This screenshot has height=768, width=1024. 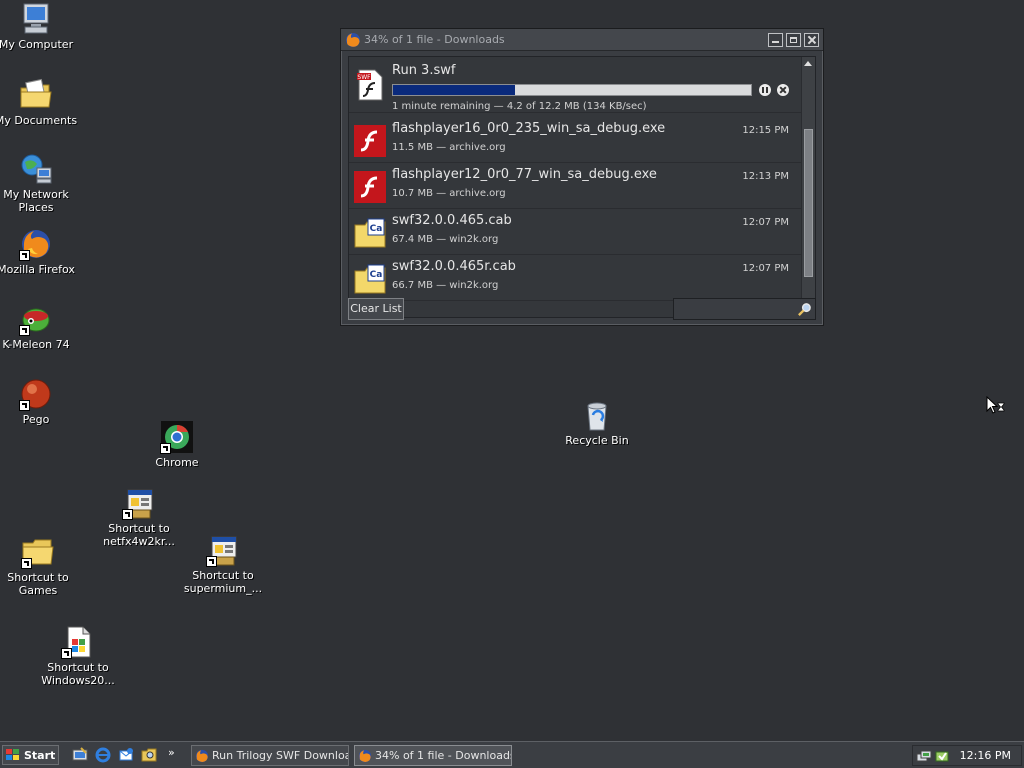 What do you see at coordinates (783, 90) in the screenshot?
I see `cancel-download-button` at bounding box center [783, 90].